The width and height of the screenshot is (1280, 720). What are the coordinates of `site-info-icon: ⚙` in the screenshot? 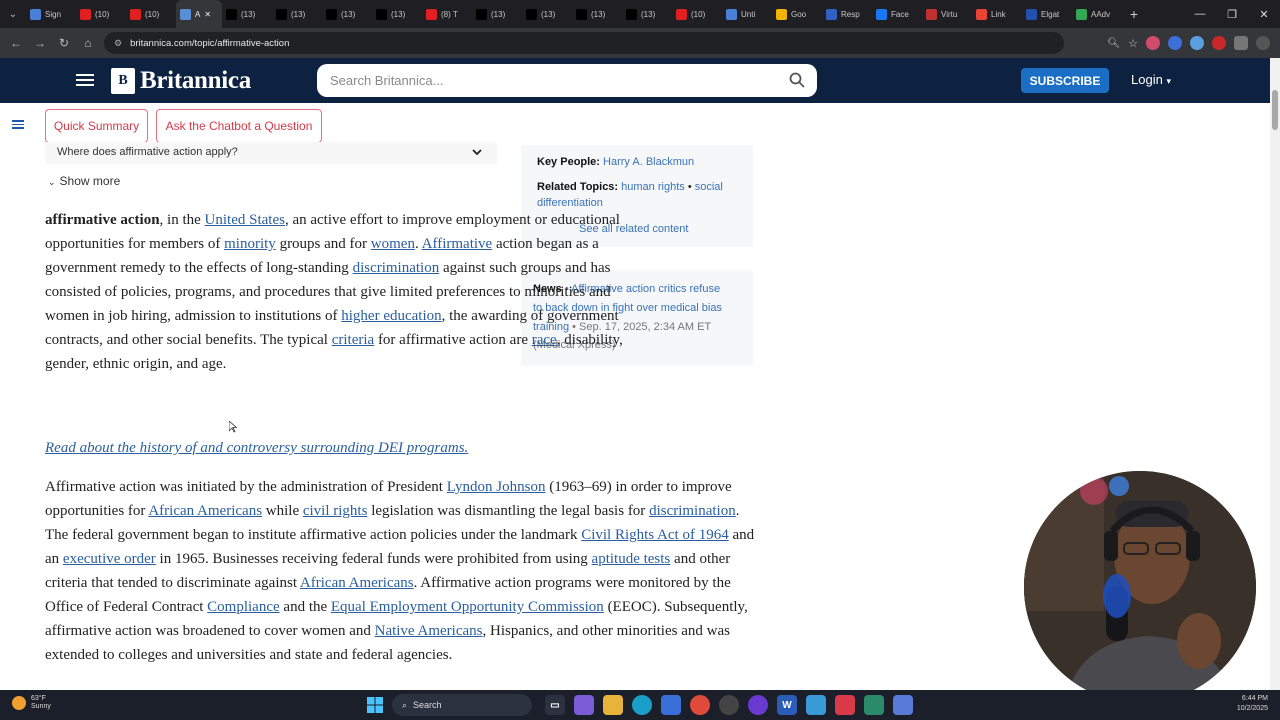 It's located at (118, 43).